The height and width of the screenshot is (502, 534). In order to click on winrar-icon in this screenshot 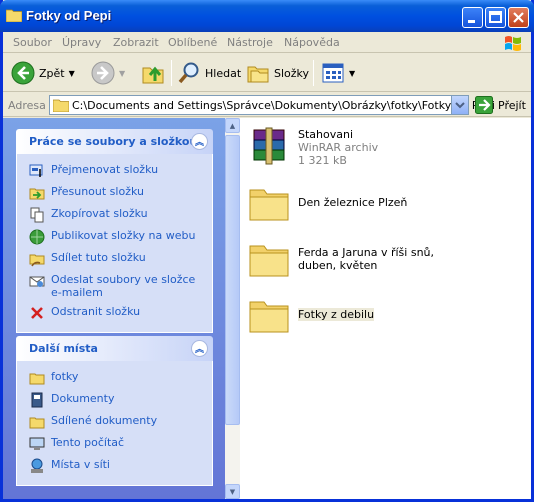, I will do `click(269, 146)`.